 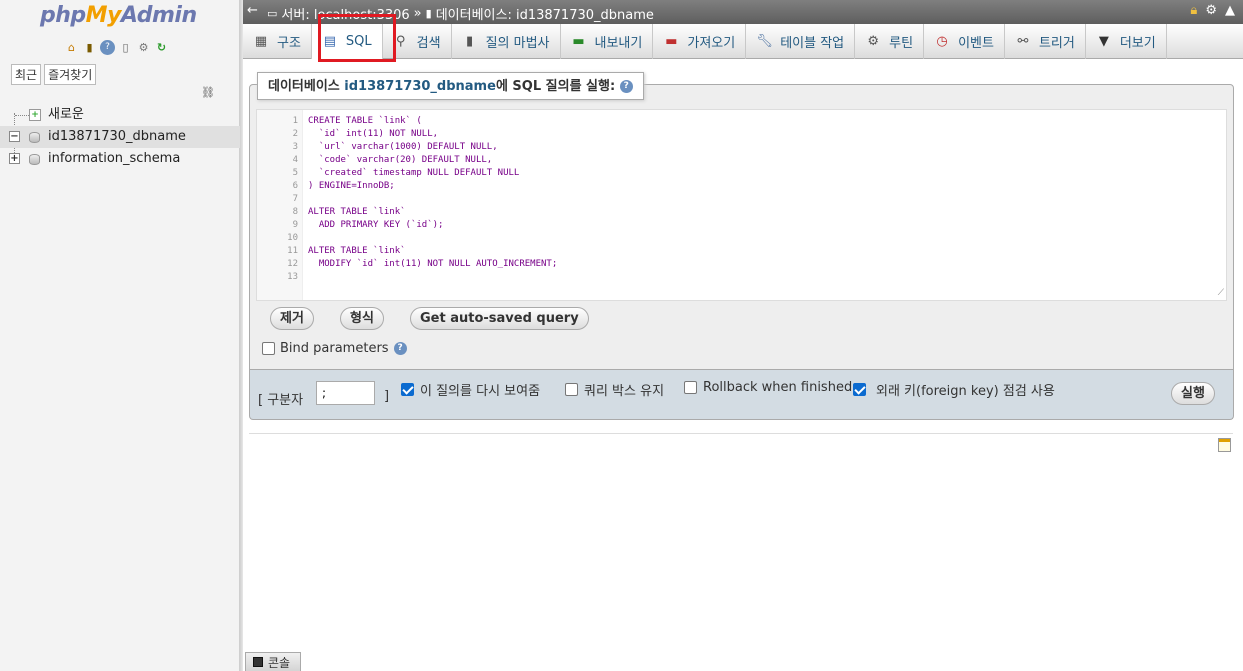 I want to click on phpmyadmin-logo: phpMyAdmin, so click(x=118, y=15).